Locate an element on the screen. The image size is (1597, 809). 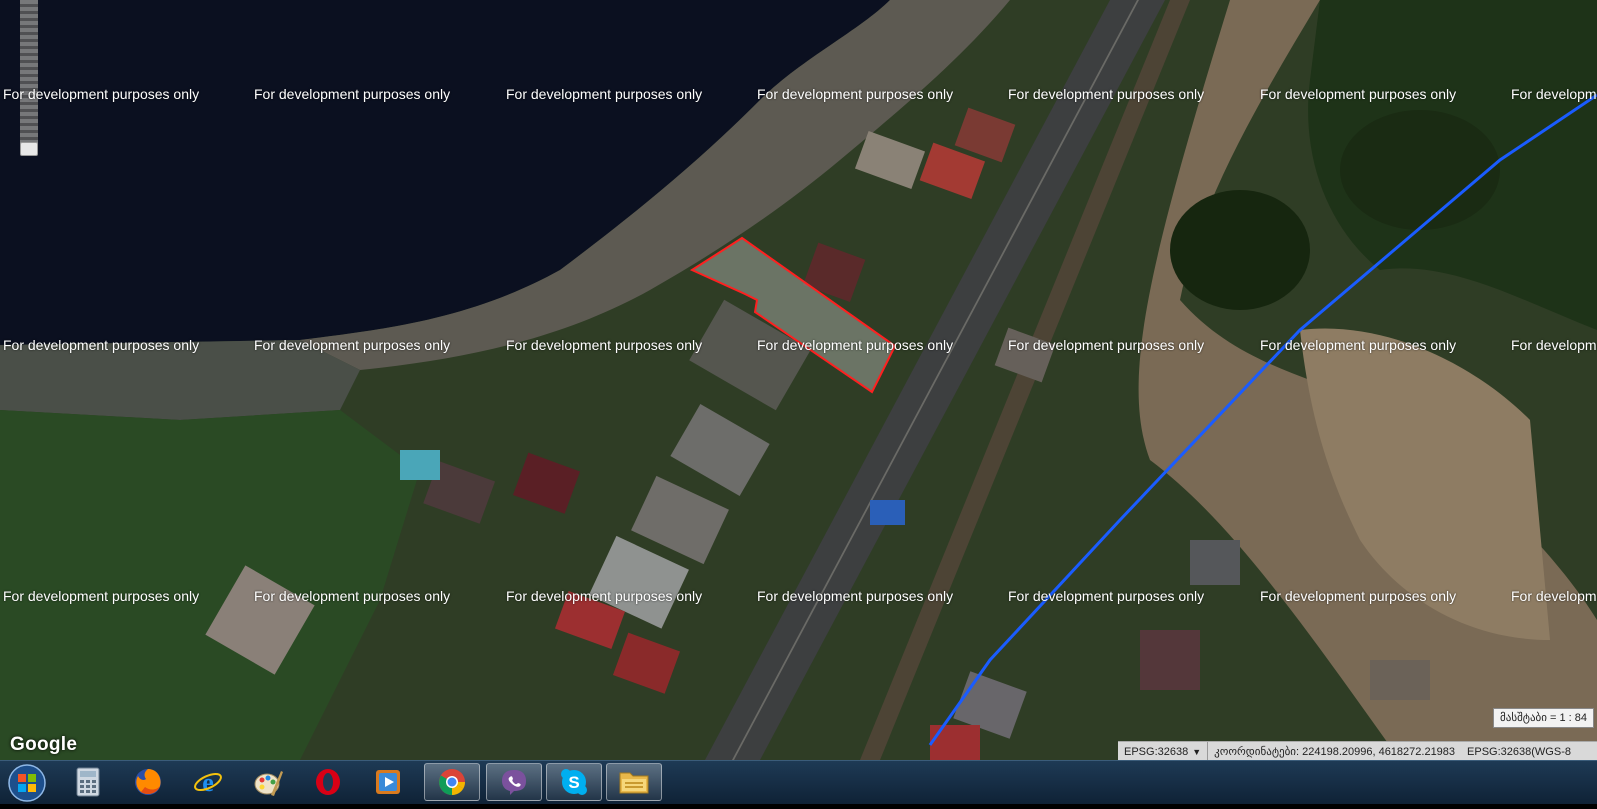
viber-icon is located at coordinates (514, 782).